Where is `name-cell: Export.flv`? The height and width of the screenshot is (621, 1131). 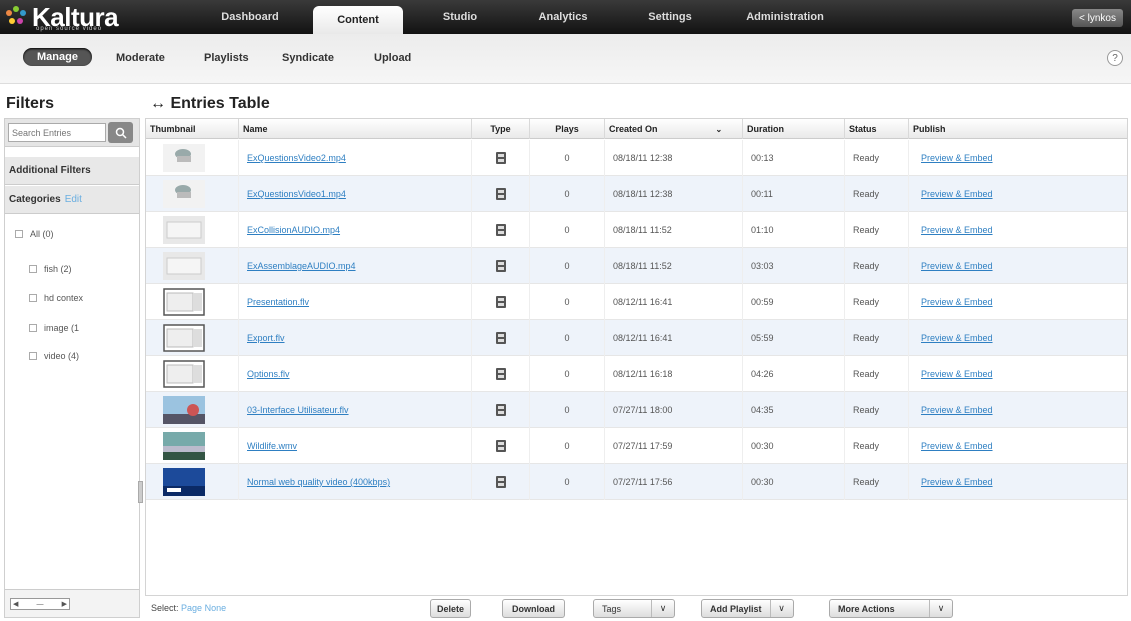 name-cell: Export.flv is located at coordinates (354, 338).